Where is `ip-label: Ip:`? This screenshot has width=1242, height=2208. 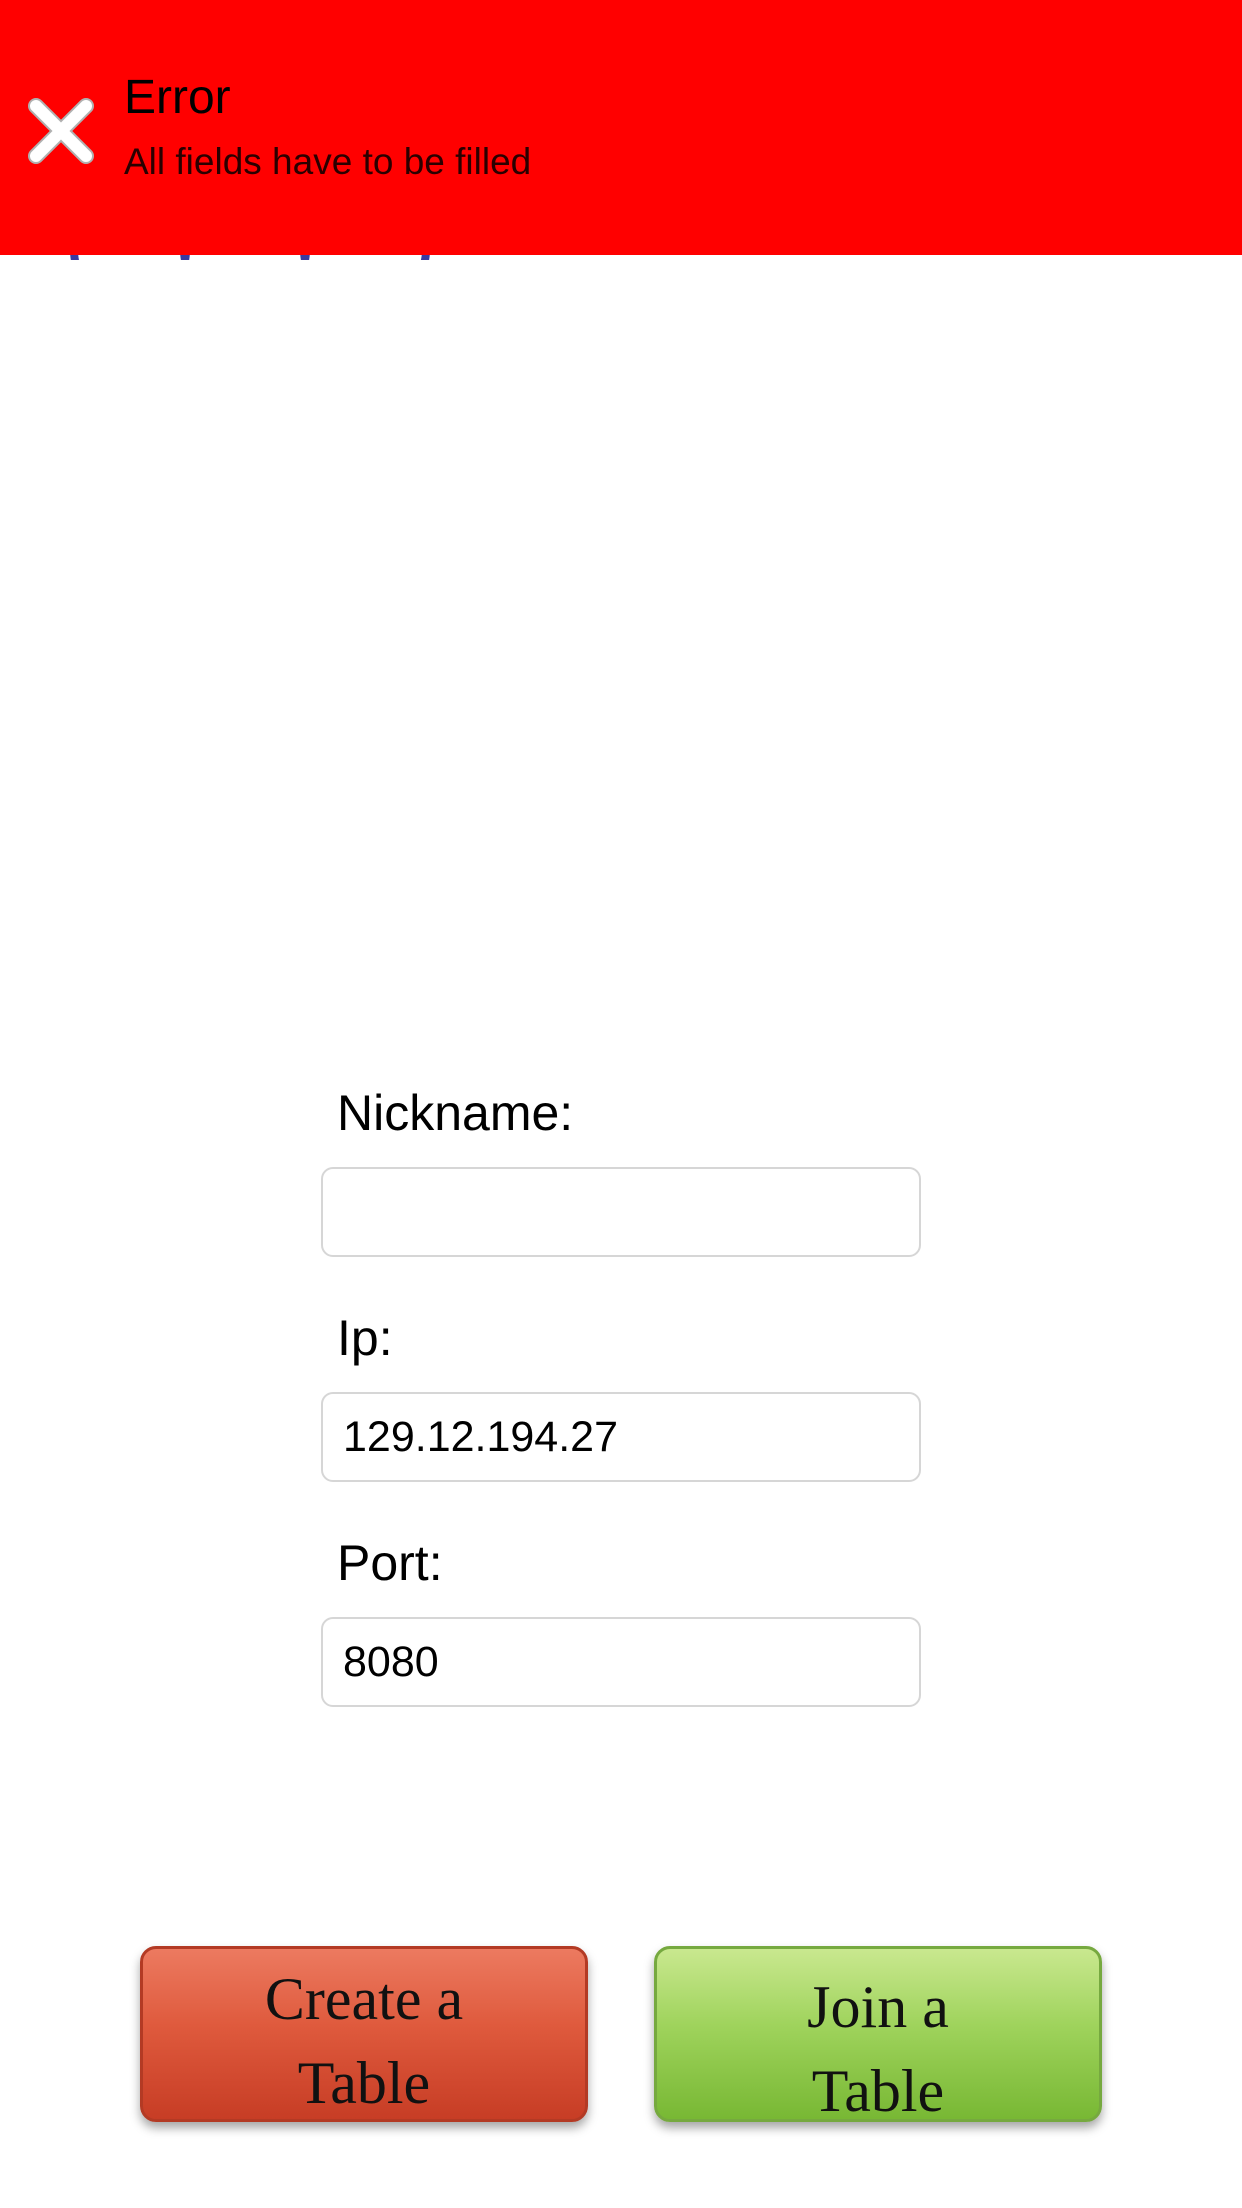 ip-label: Ip: is located at coordinates (365, 1338).